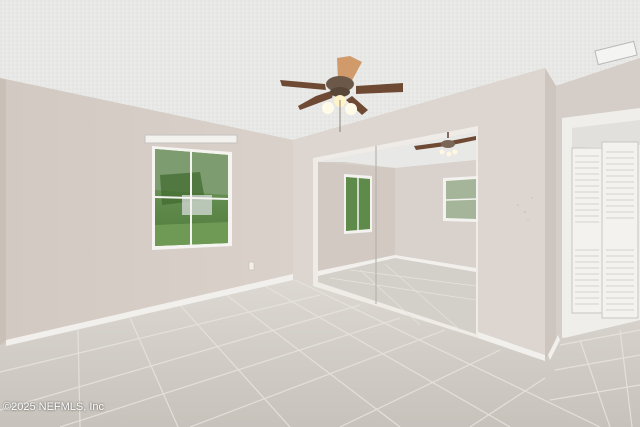 Image resolution: width=640 pixels, height=427 pixels. I want to click on left-edge-wall, so click(3, 211).